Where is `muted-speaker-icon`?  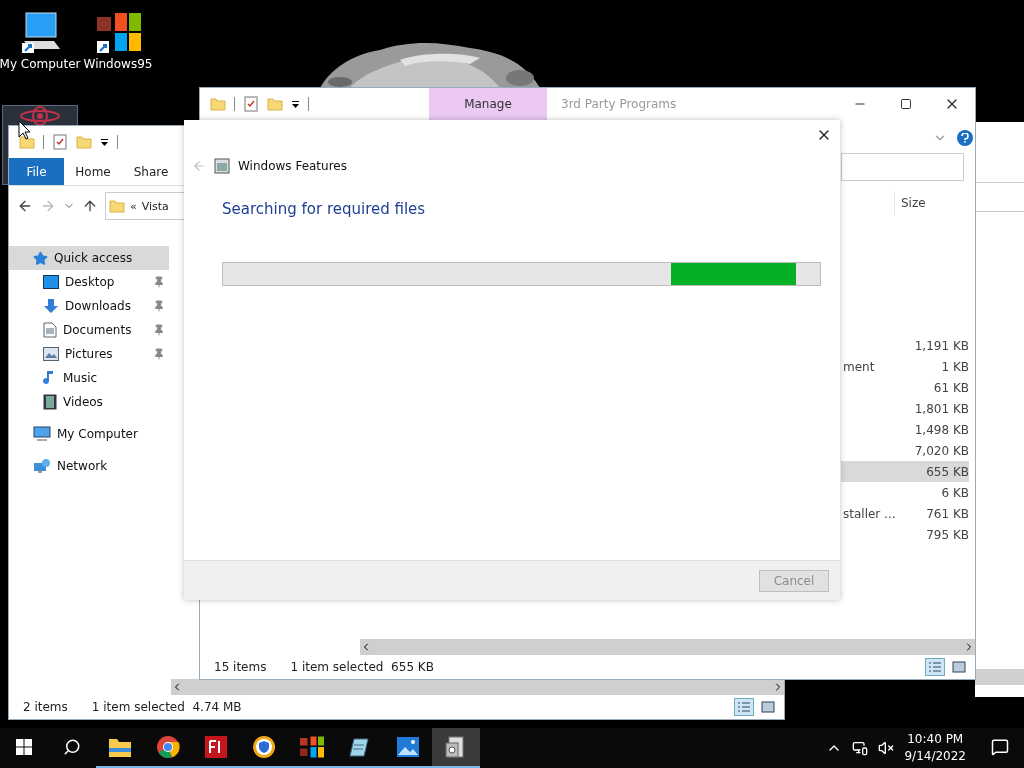 muted-speaker-icon is located at coordinates (886, 748).